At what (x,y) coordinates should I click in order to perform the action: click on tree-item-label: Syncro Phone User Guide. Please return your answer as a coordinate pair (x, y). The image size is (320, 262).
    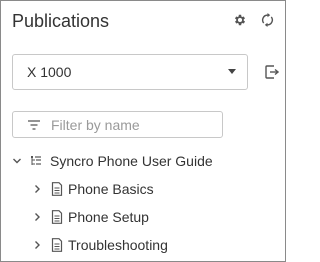
    Looking at the image, I should click on (131, 161).